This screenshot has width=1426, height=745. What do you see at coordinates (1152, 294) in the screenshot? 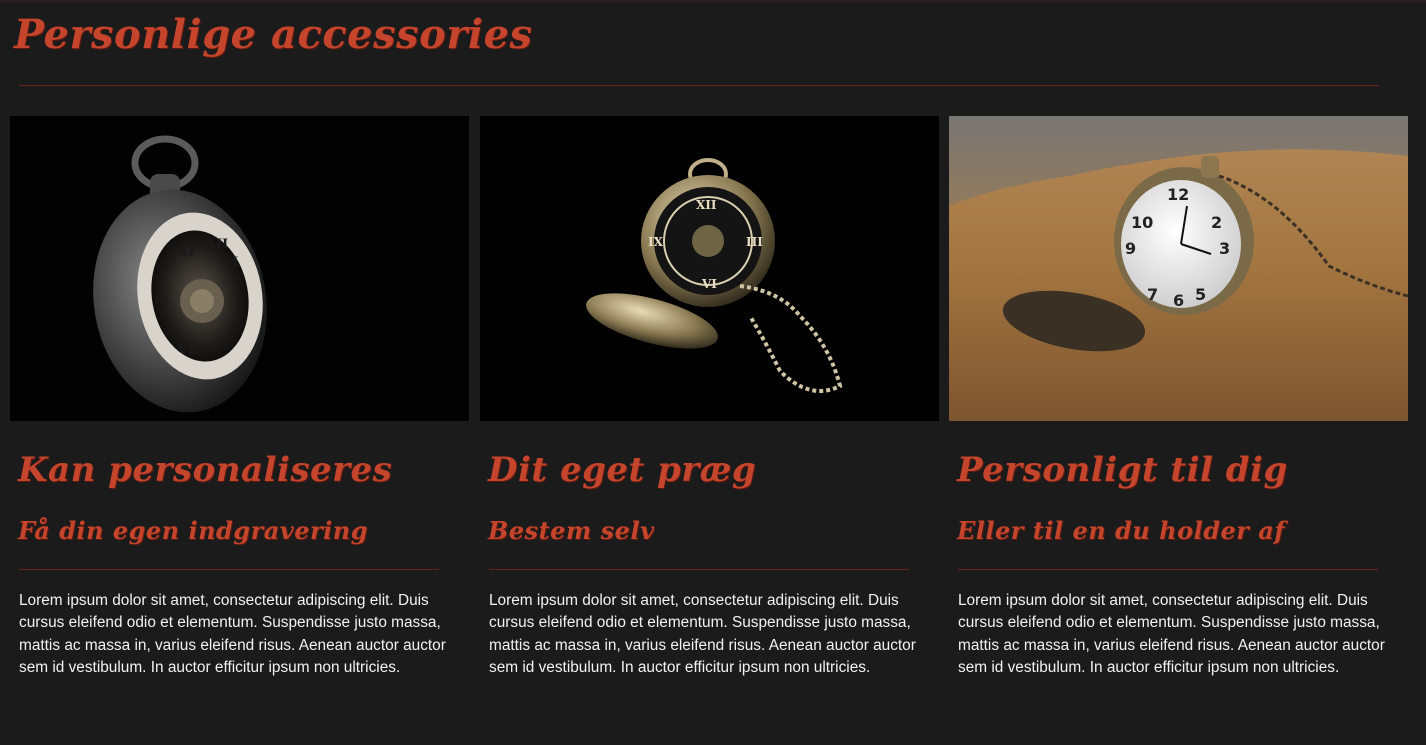
I see `svg-text: 7` at bounding box center [1152, 294].